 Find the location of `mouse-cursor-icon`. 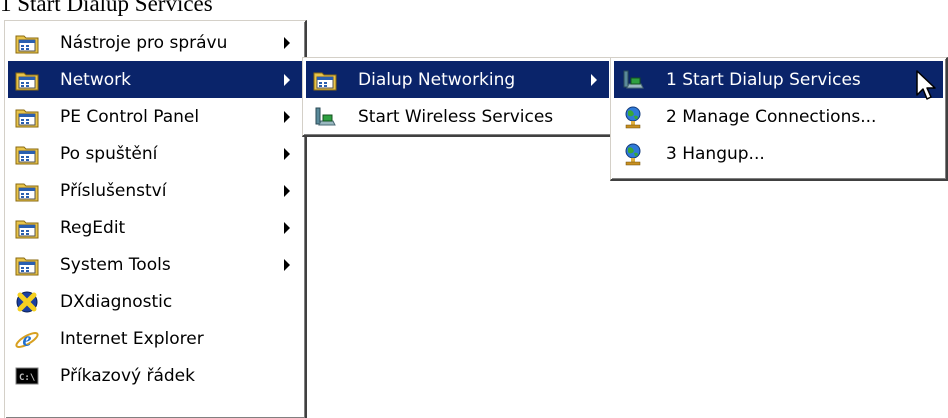

mouse-cursor-icon is located at coordinates (926, 85).